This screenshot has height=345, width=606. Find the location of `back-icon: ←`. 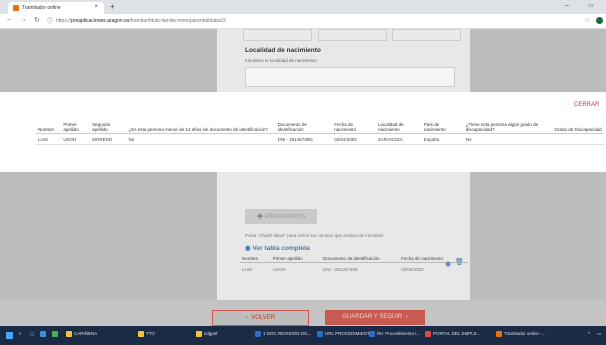

back-icon: ← is located at coordinates (9, 19).